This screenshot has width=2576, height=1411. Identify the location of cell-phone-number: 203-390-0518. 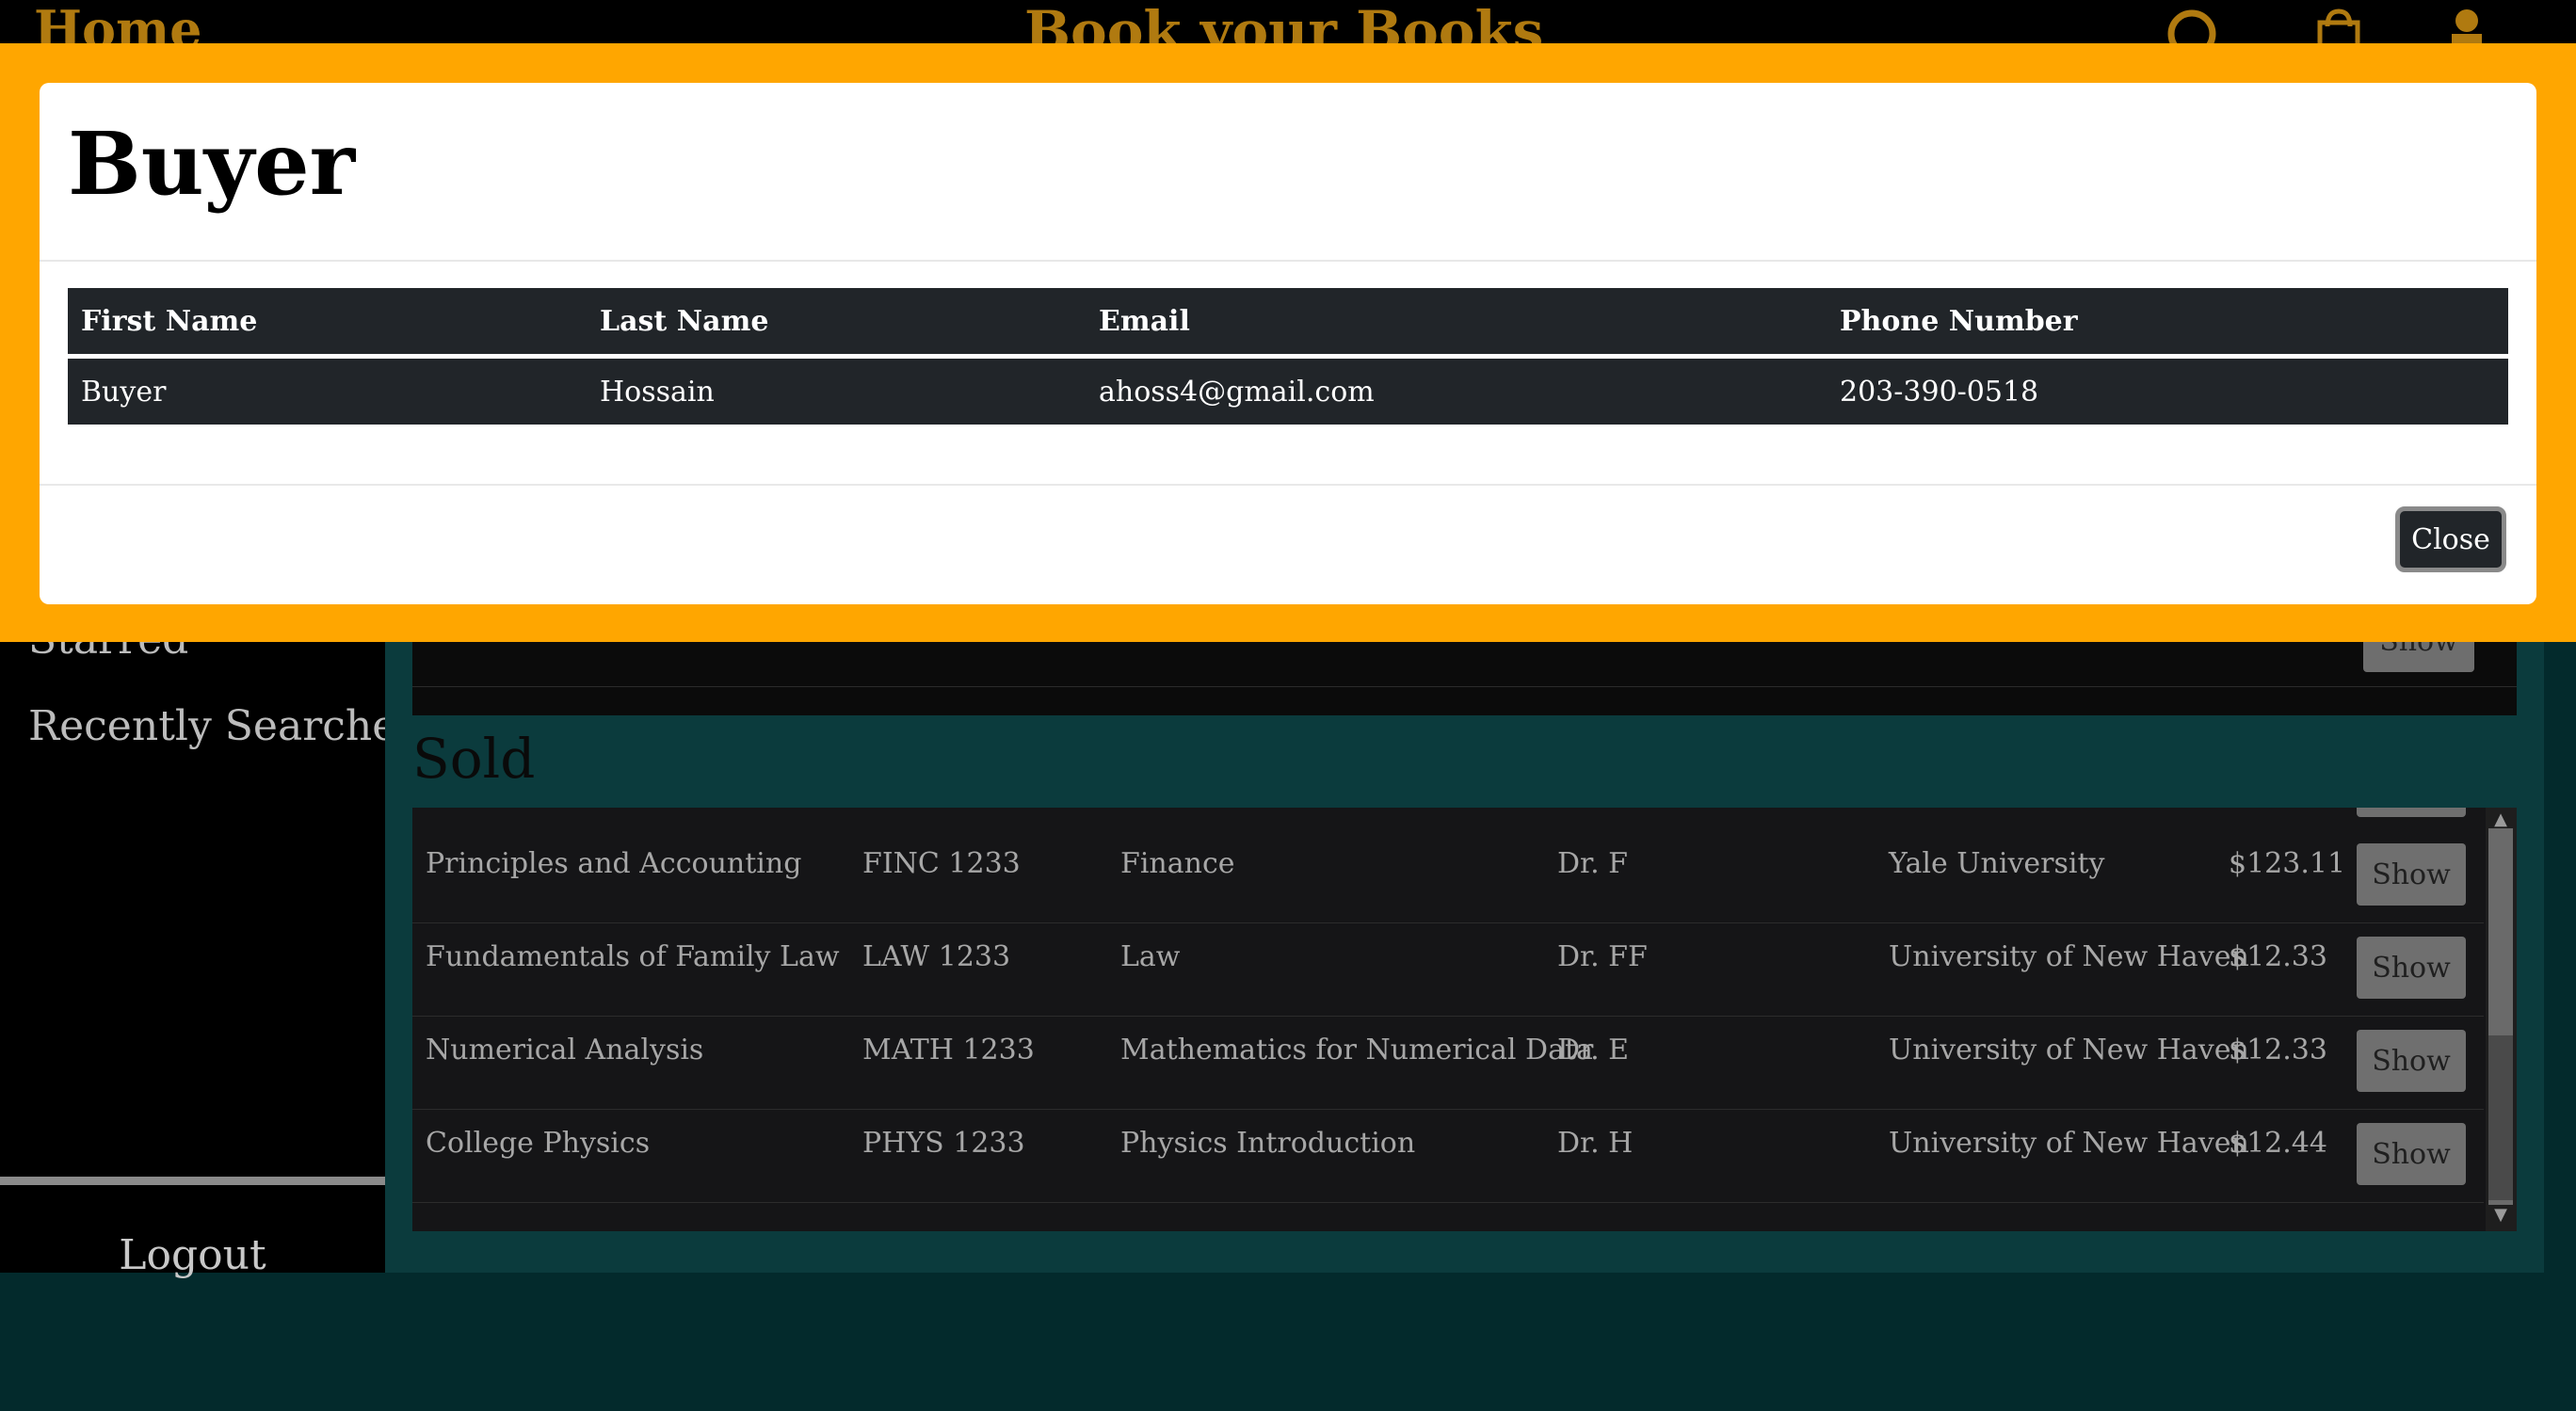
(2167, 390).